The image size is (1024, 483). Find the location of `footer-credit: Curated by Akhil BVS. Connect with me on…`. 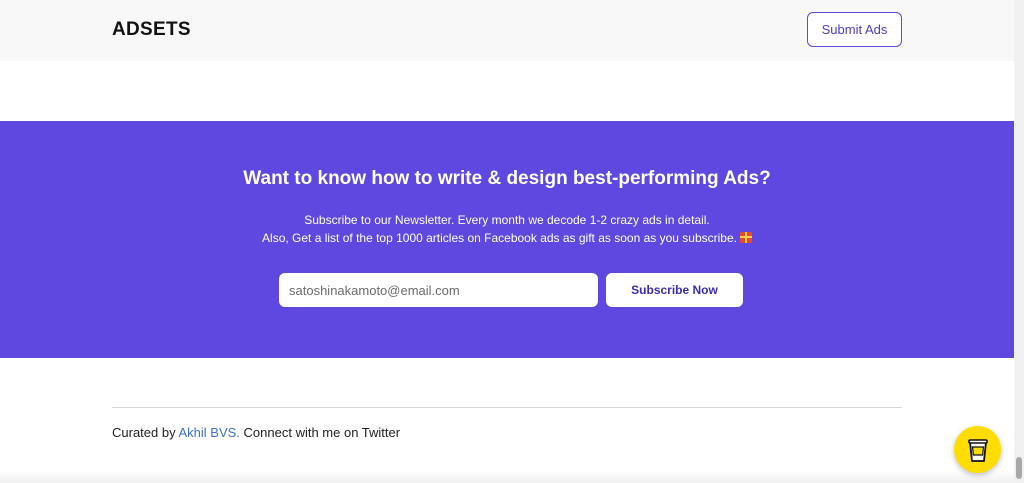

footer-credit: Curated by Akhil BVS. Connect with me on… is located at coordinates (256, 432).